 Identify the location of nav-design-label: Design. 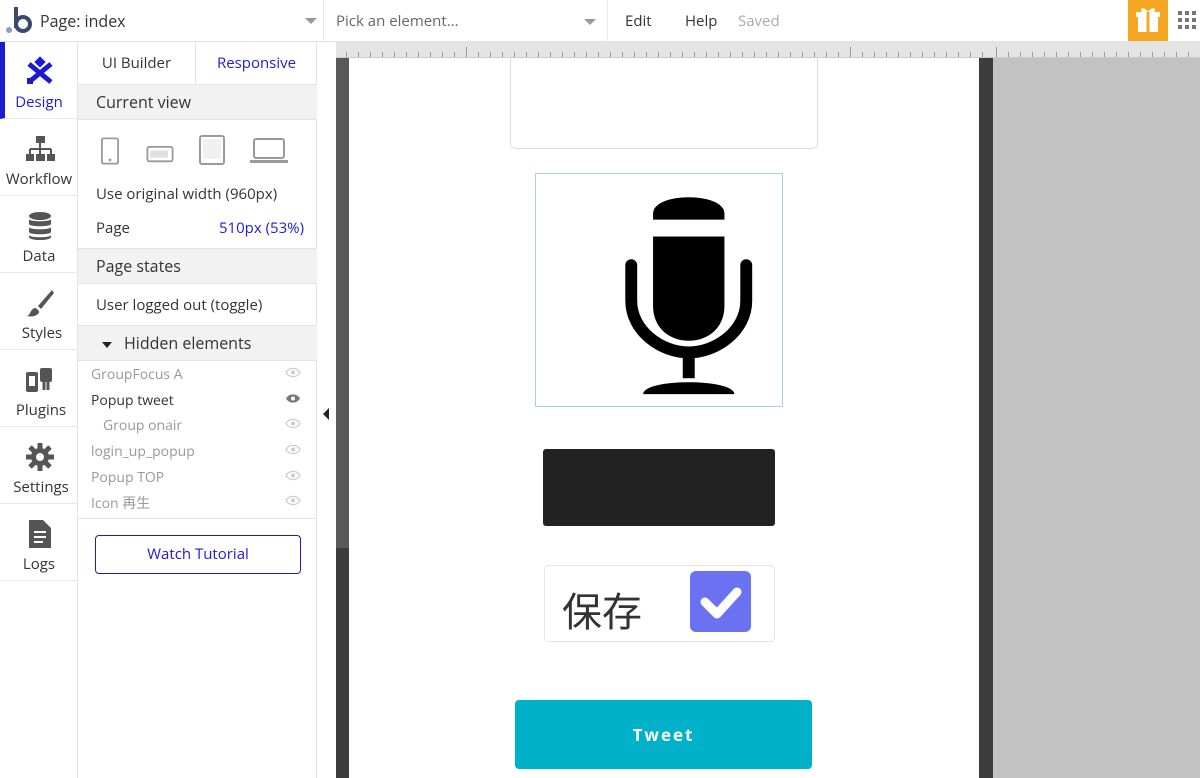
(39, 102).